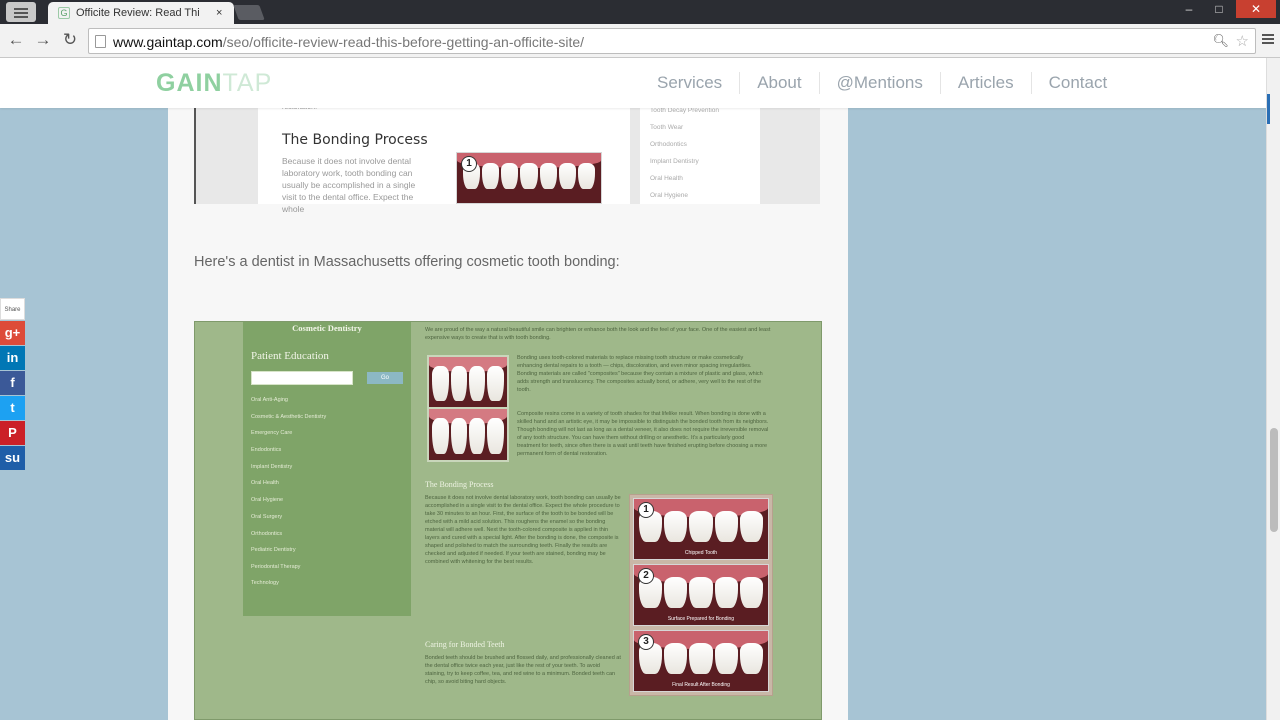 The image size is (1280, 720). What do you see at coordinates (674, 161) in the screenshot?
I see `side-link: Implant Dentistry` at bounding box center [674, 161].